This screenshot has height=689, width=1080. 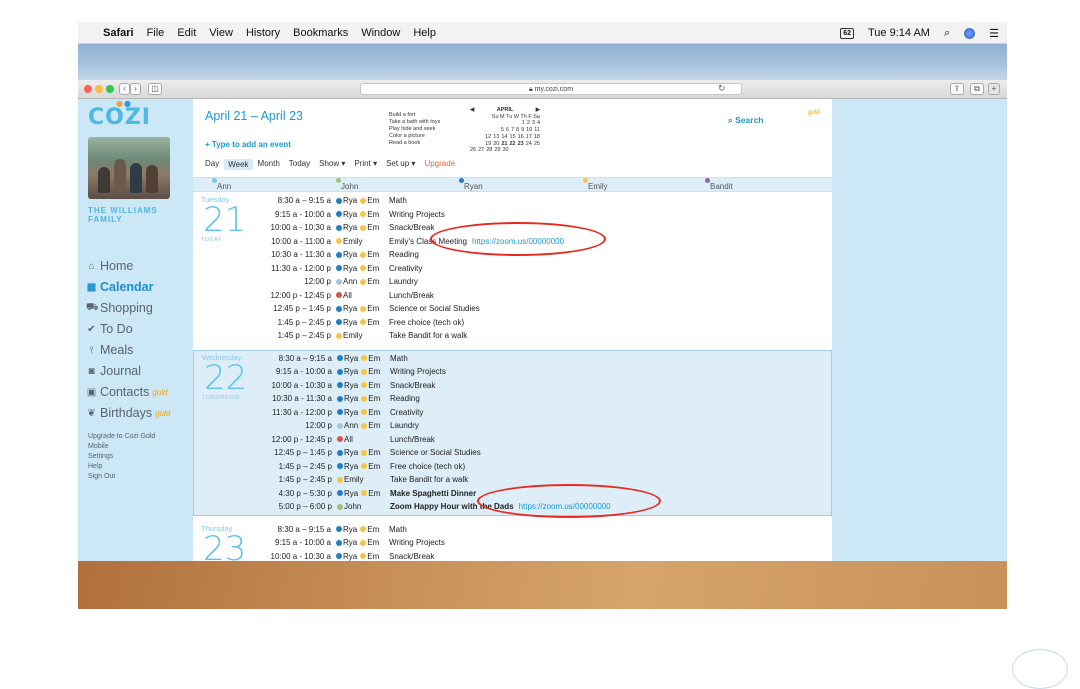 I want to click on person-john: John, so click(x=347, y=184).